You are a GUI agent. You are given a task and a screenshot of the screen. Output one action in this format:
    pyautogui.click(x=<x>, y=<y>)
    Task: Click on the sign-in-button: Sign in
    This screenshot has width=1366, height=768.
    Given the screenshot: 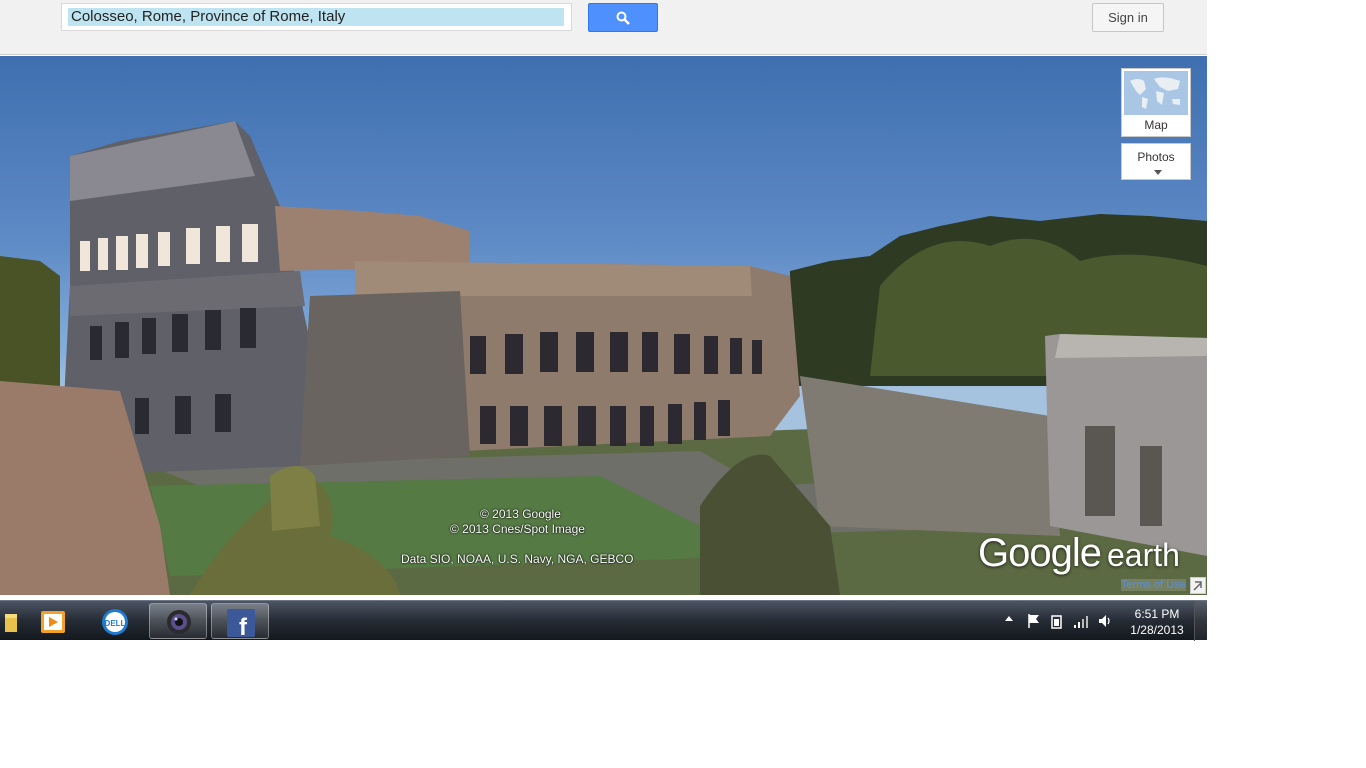 What is the action you would take?
    pyautogui.click(x=1128, y=17)
    